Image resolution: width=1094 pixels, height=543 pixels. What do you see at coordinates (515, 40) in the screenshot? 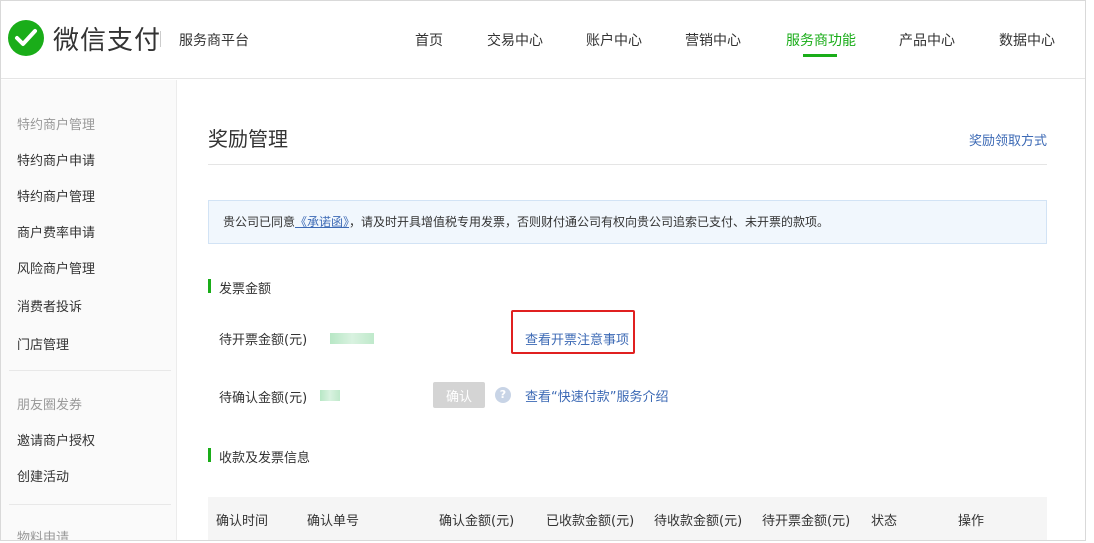
I see `nav-trade-center: 交易中心` at bounding box center [515, 40].